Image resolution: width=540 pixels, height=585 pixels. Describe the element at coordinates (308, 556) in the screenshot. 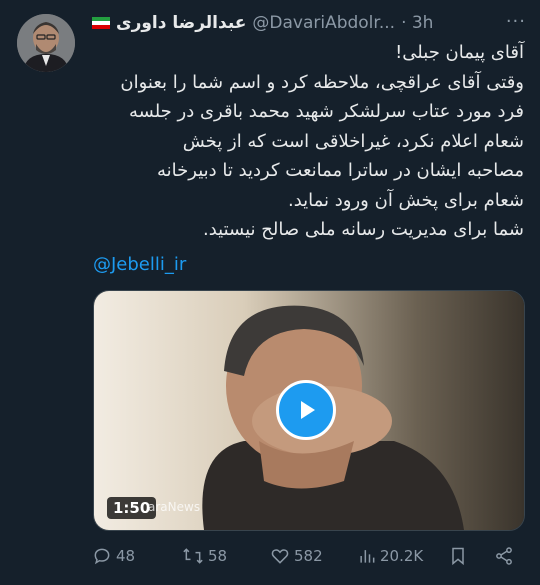

I see `like-count: 582` at that location.